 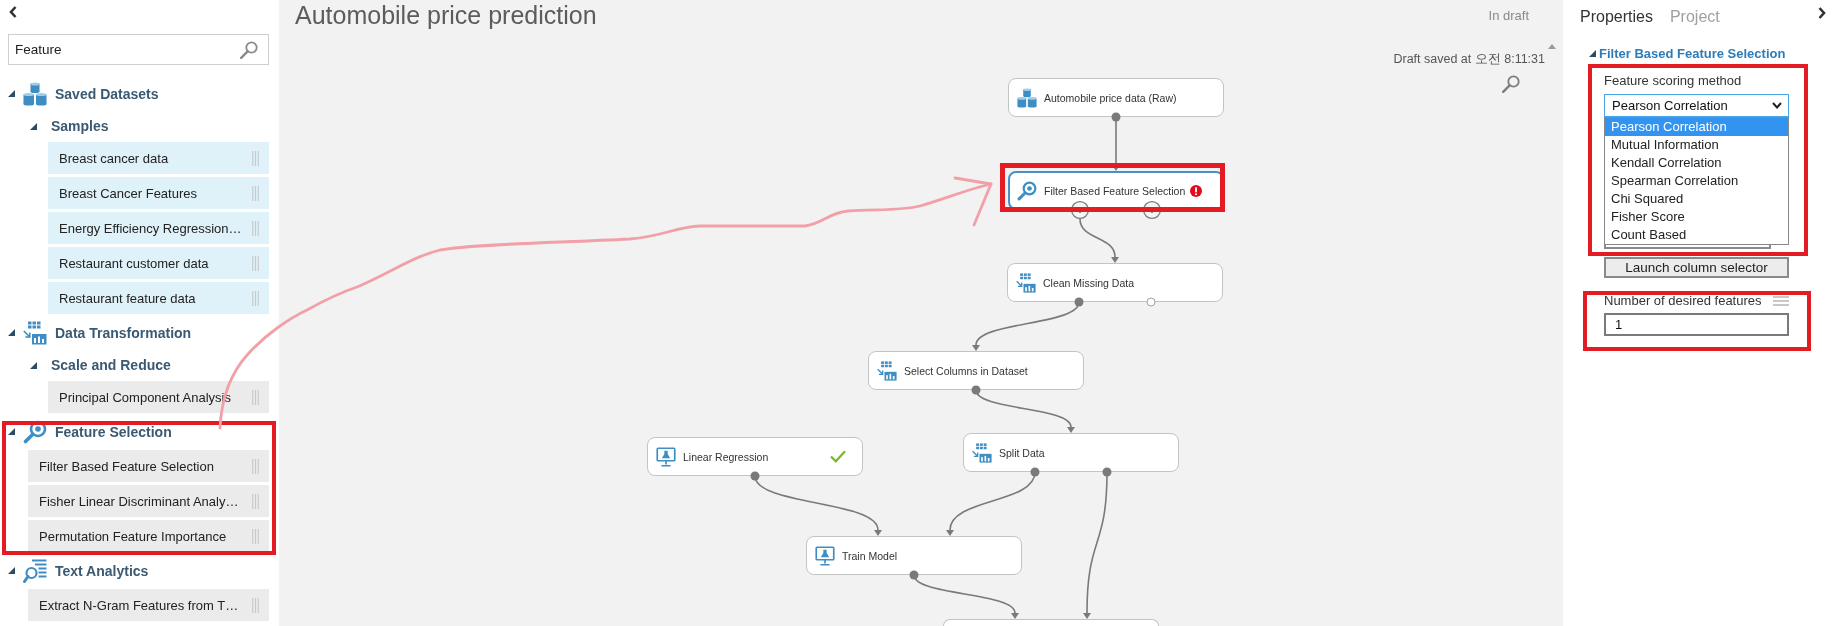 I want to click on experiment-title: Automobile price prediction, so click(x=446, y=15).